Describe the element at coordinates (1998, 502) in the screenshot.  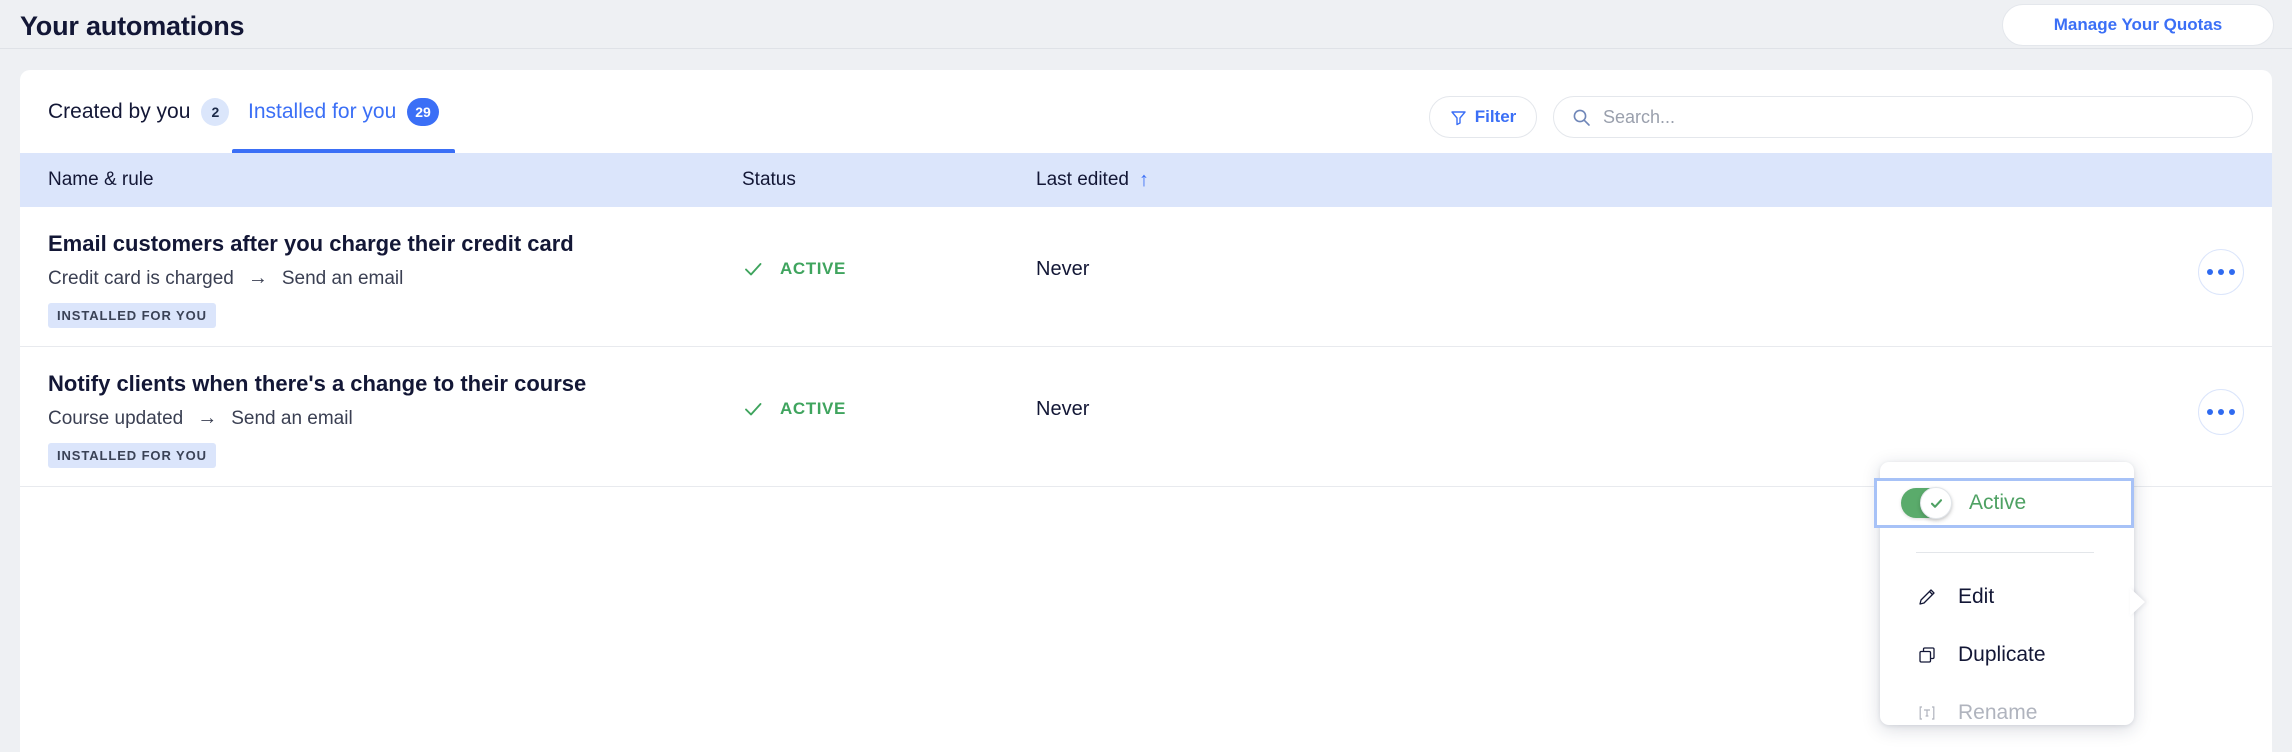
I see `active-toggle-label: Active` at that location.